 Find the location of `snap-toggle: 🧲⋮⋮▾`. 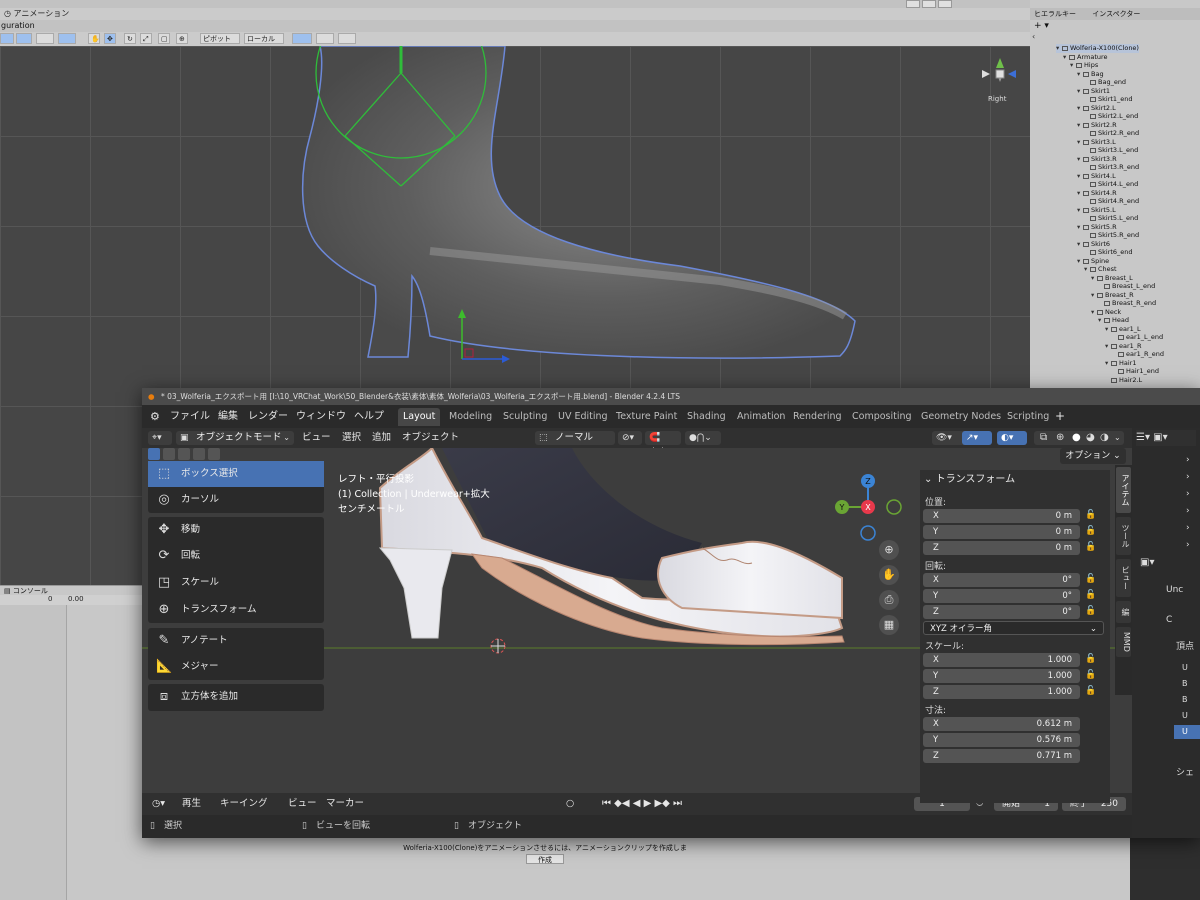

snap-toggle: 🧲⋮⋮▾ is located at coordinates (663, 444).